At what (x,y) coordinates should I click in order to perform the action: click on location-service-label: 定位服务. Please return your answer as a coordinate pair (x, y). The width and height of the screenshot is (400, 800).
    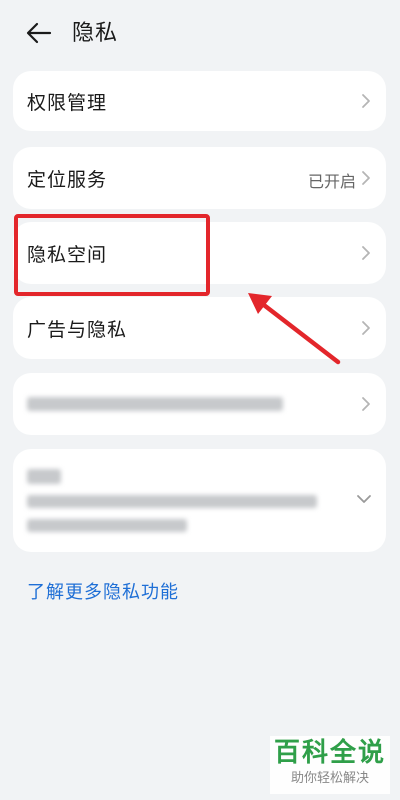
    Looking at the image, I should click on (67, 180).